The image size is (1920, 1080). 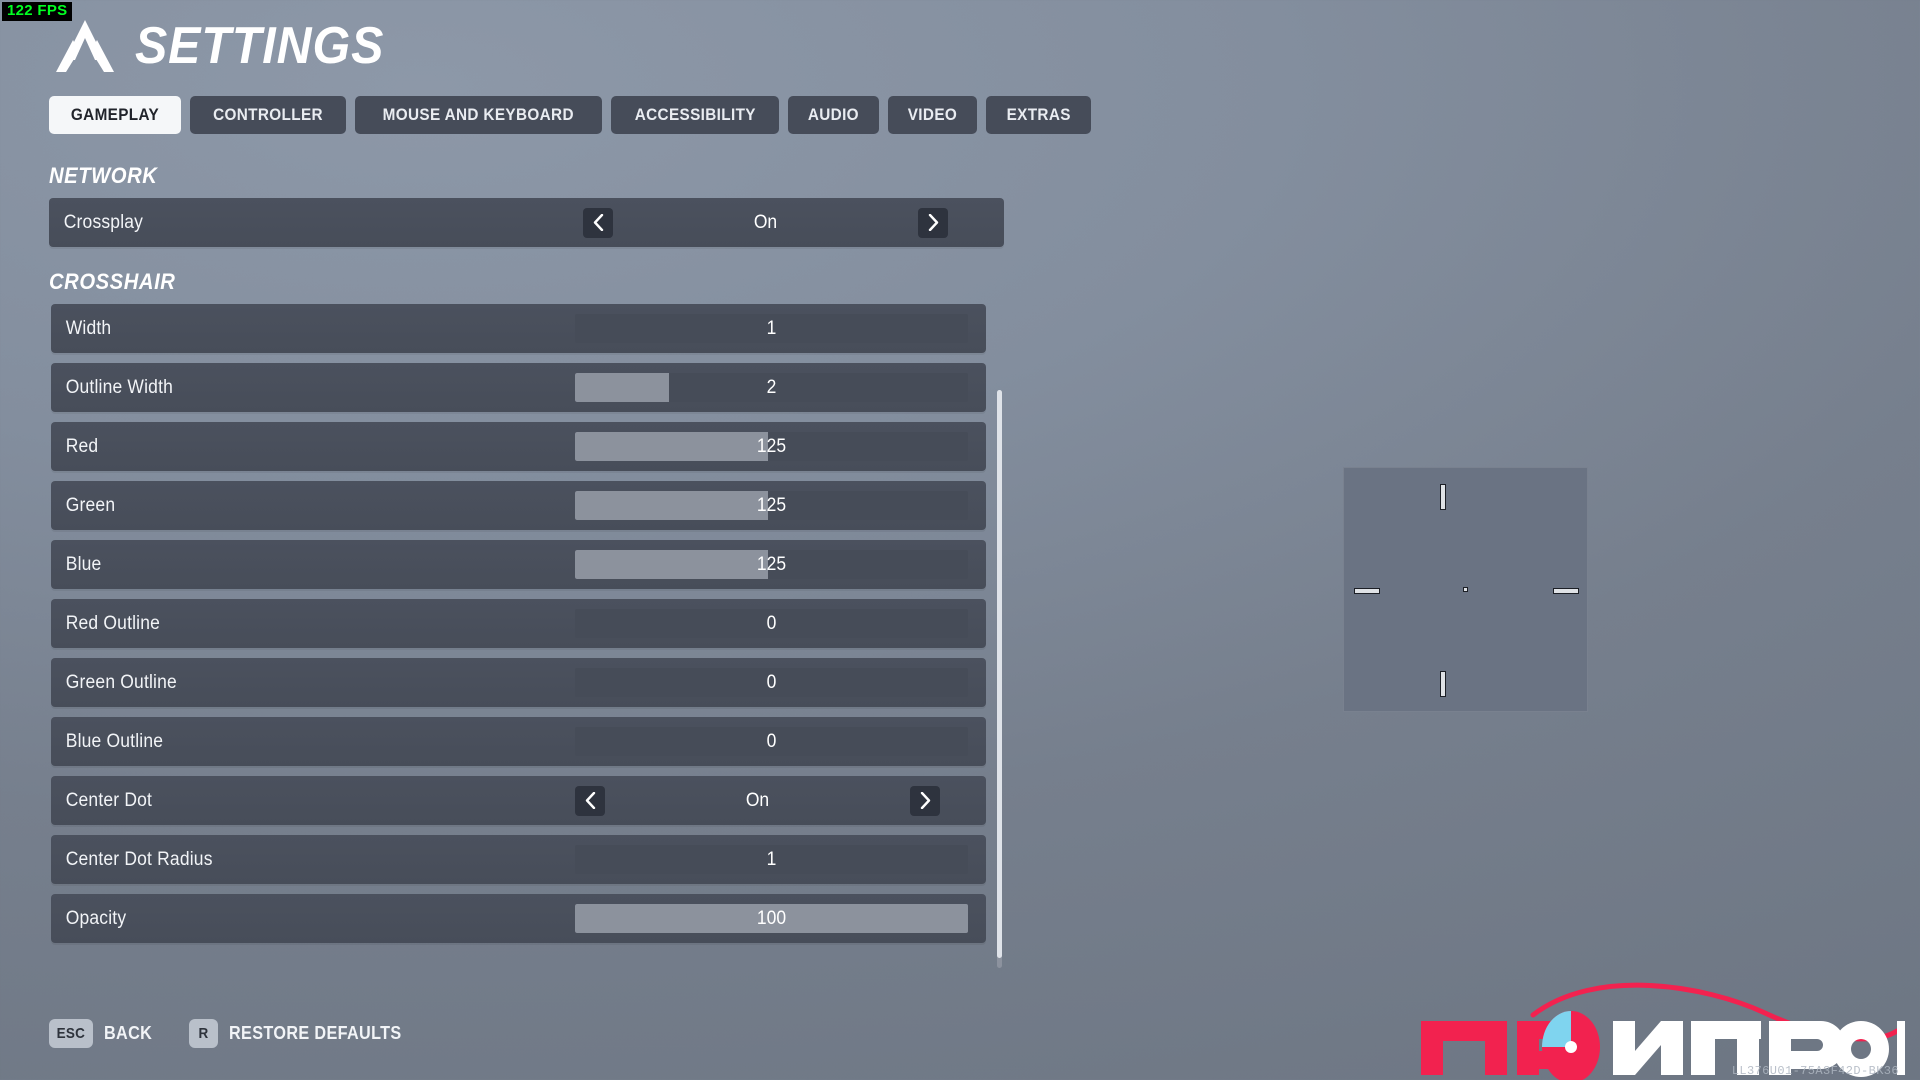 I want to click on setting-value: 100, so click(x=771, y=918).